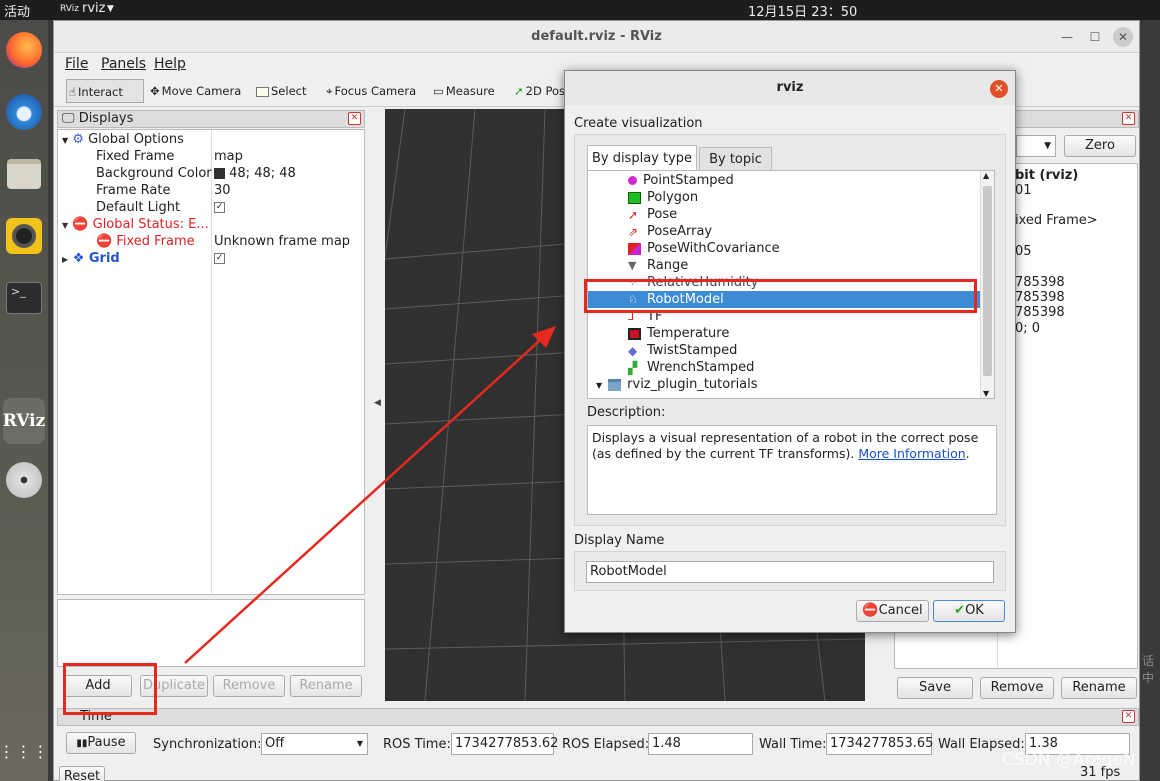 This screenshot has height=781, width=1160. Describe the element at coordinates (1069, 760) in the screenshot. I see `watermark: CSDN @AregeN` at that location.